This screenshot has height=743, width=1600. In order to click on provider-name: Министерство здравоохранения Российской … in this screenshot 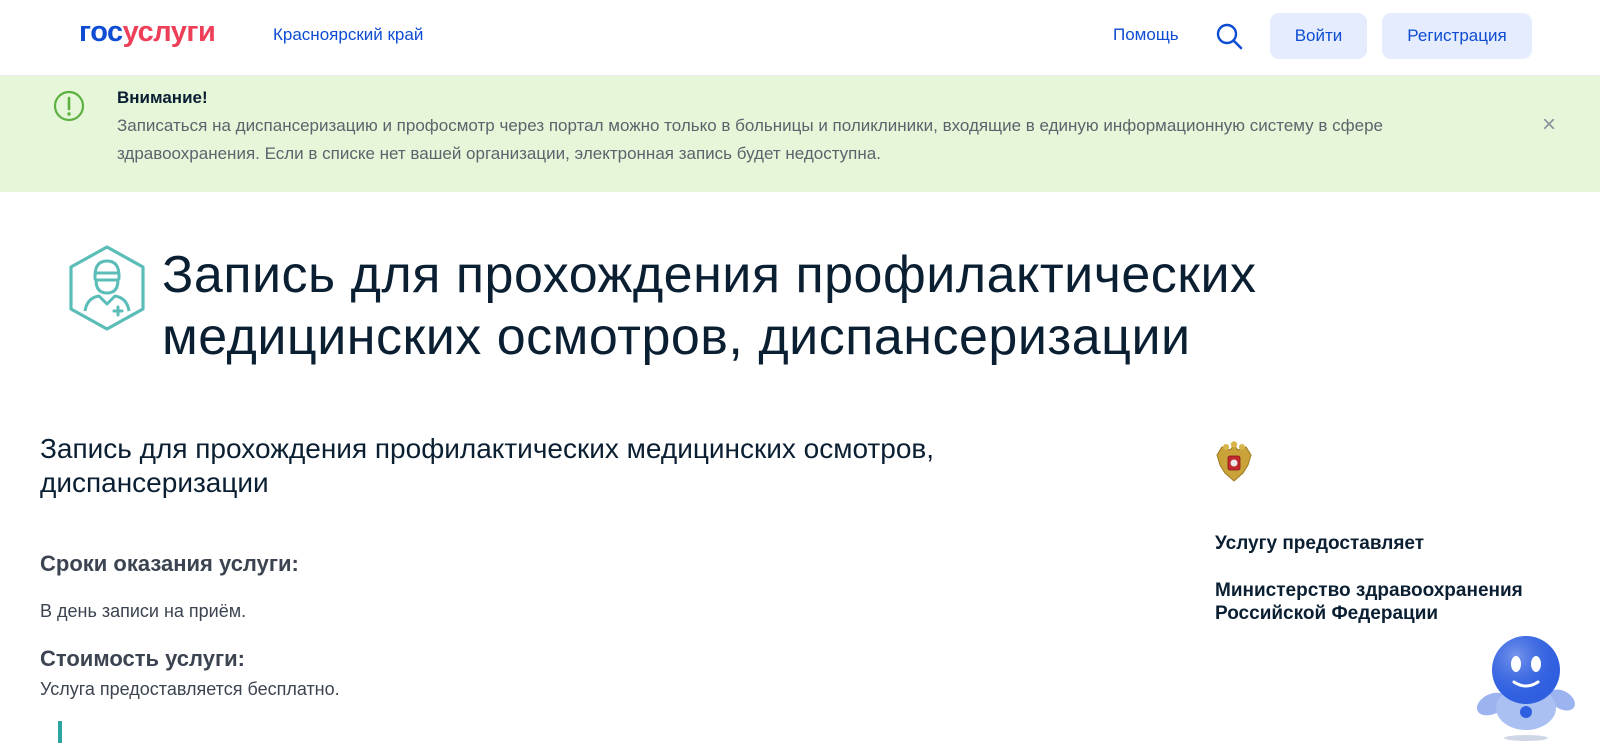, I will do `click(1369, 602)`.